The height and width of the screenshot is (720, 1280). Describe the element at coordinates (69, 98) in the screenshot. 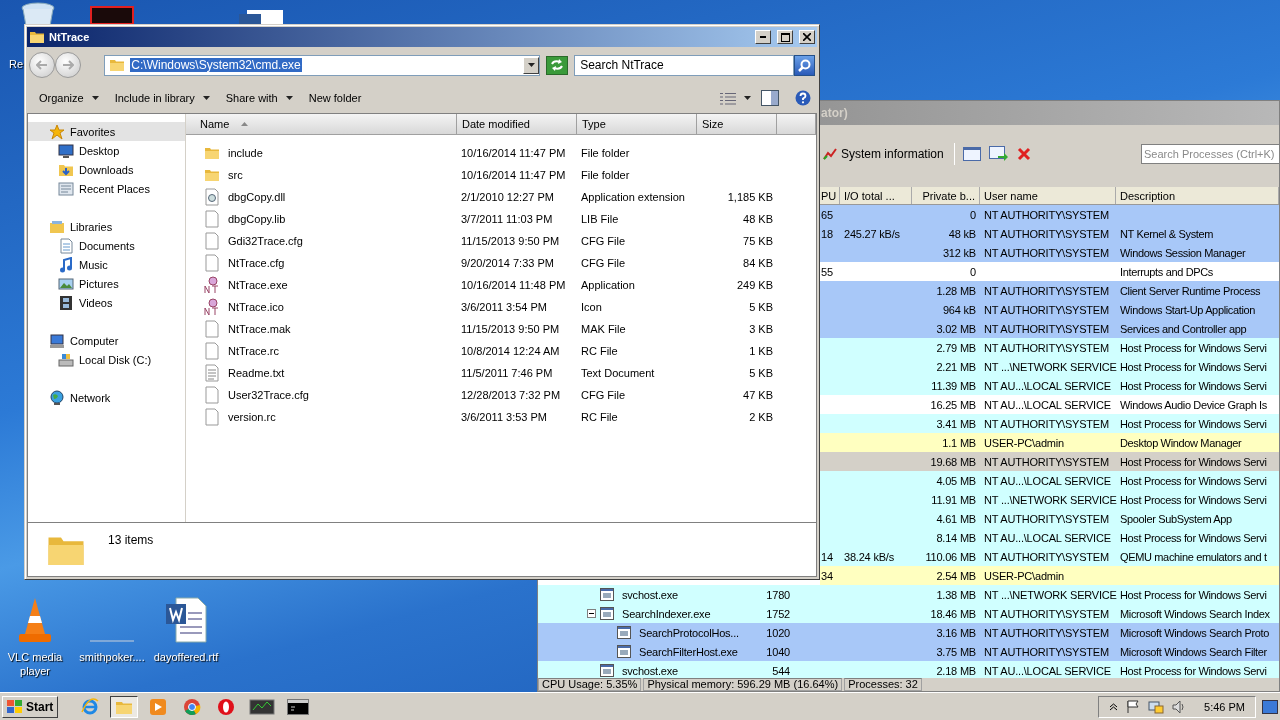

I see `toolbar-button: Organize` at that location.